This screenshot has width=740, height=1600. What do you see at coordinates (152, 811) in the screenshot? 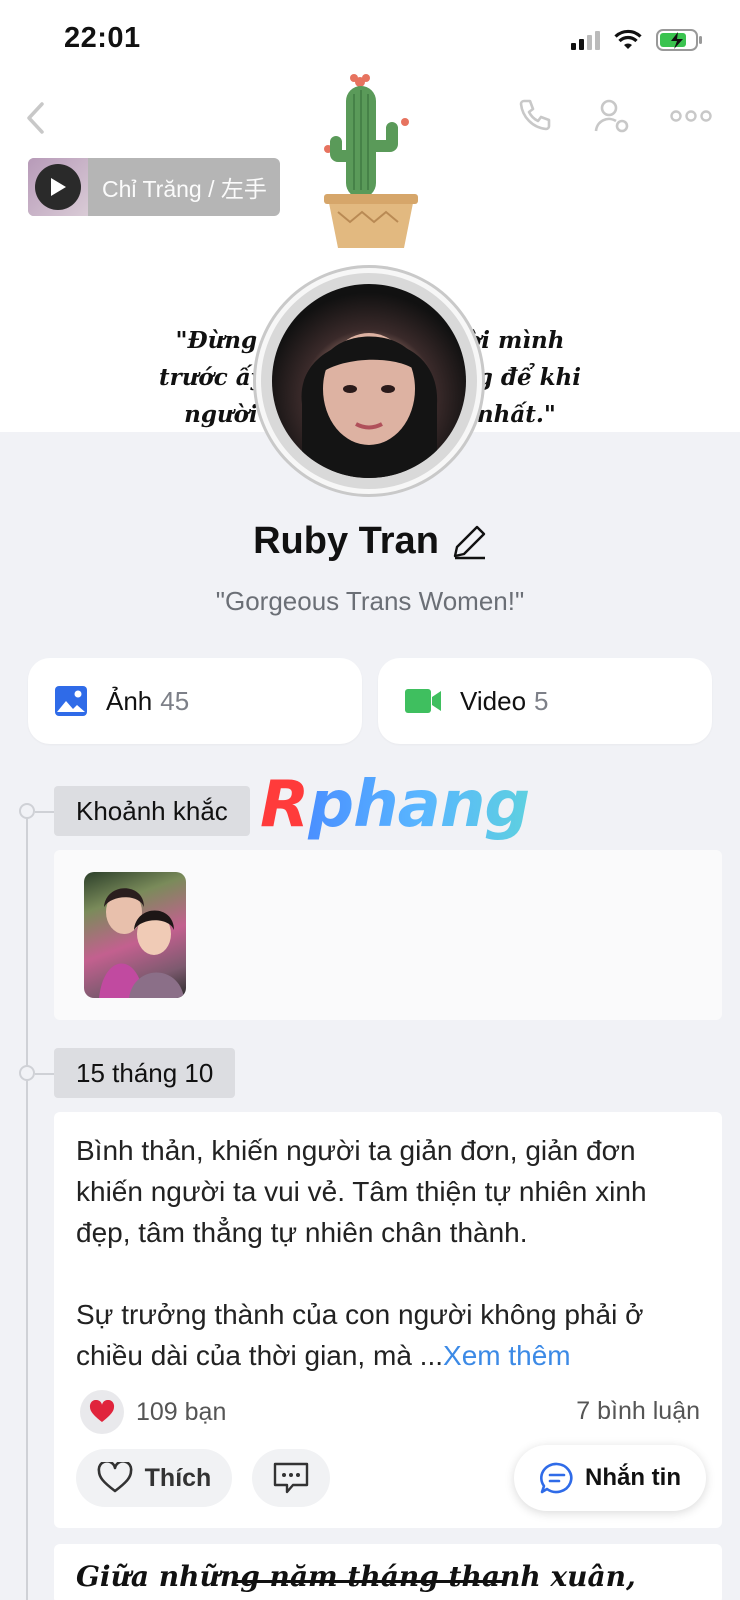
I see `moments-tag: Khoảnh khắc` at bounding box center [152, 811].